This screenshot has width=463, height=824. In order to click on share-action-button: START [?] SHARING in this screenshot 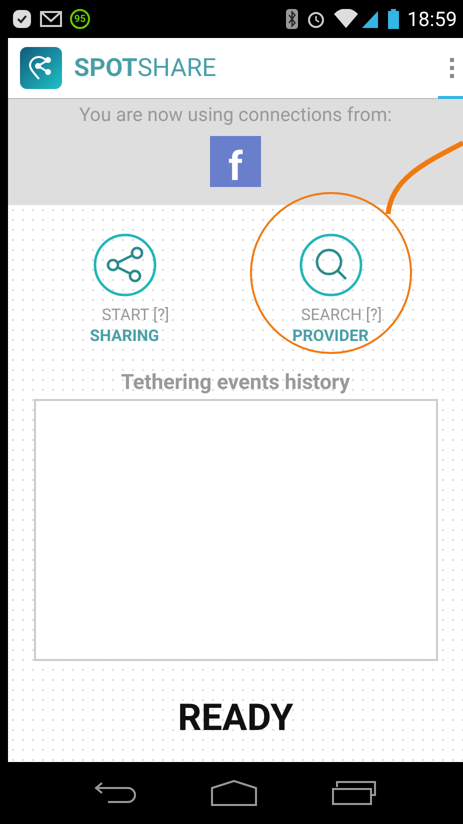, I will do `click(125, 289)`.